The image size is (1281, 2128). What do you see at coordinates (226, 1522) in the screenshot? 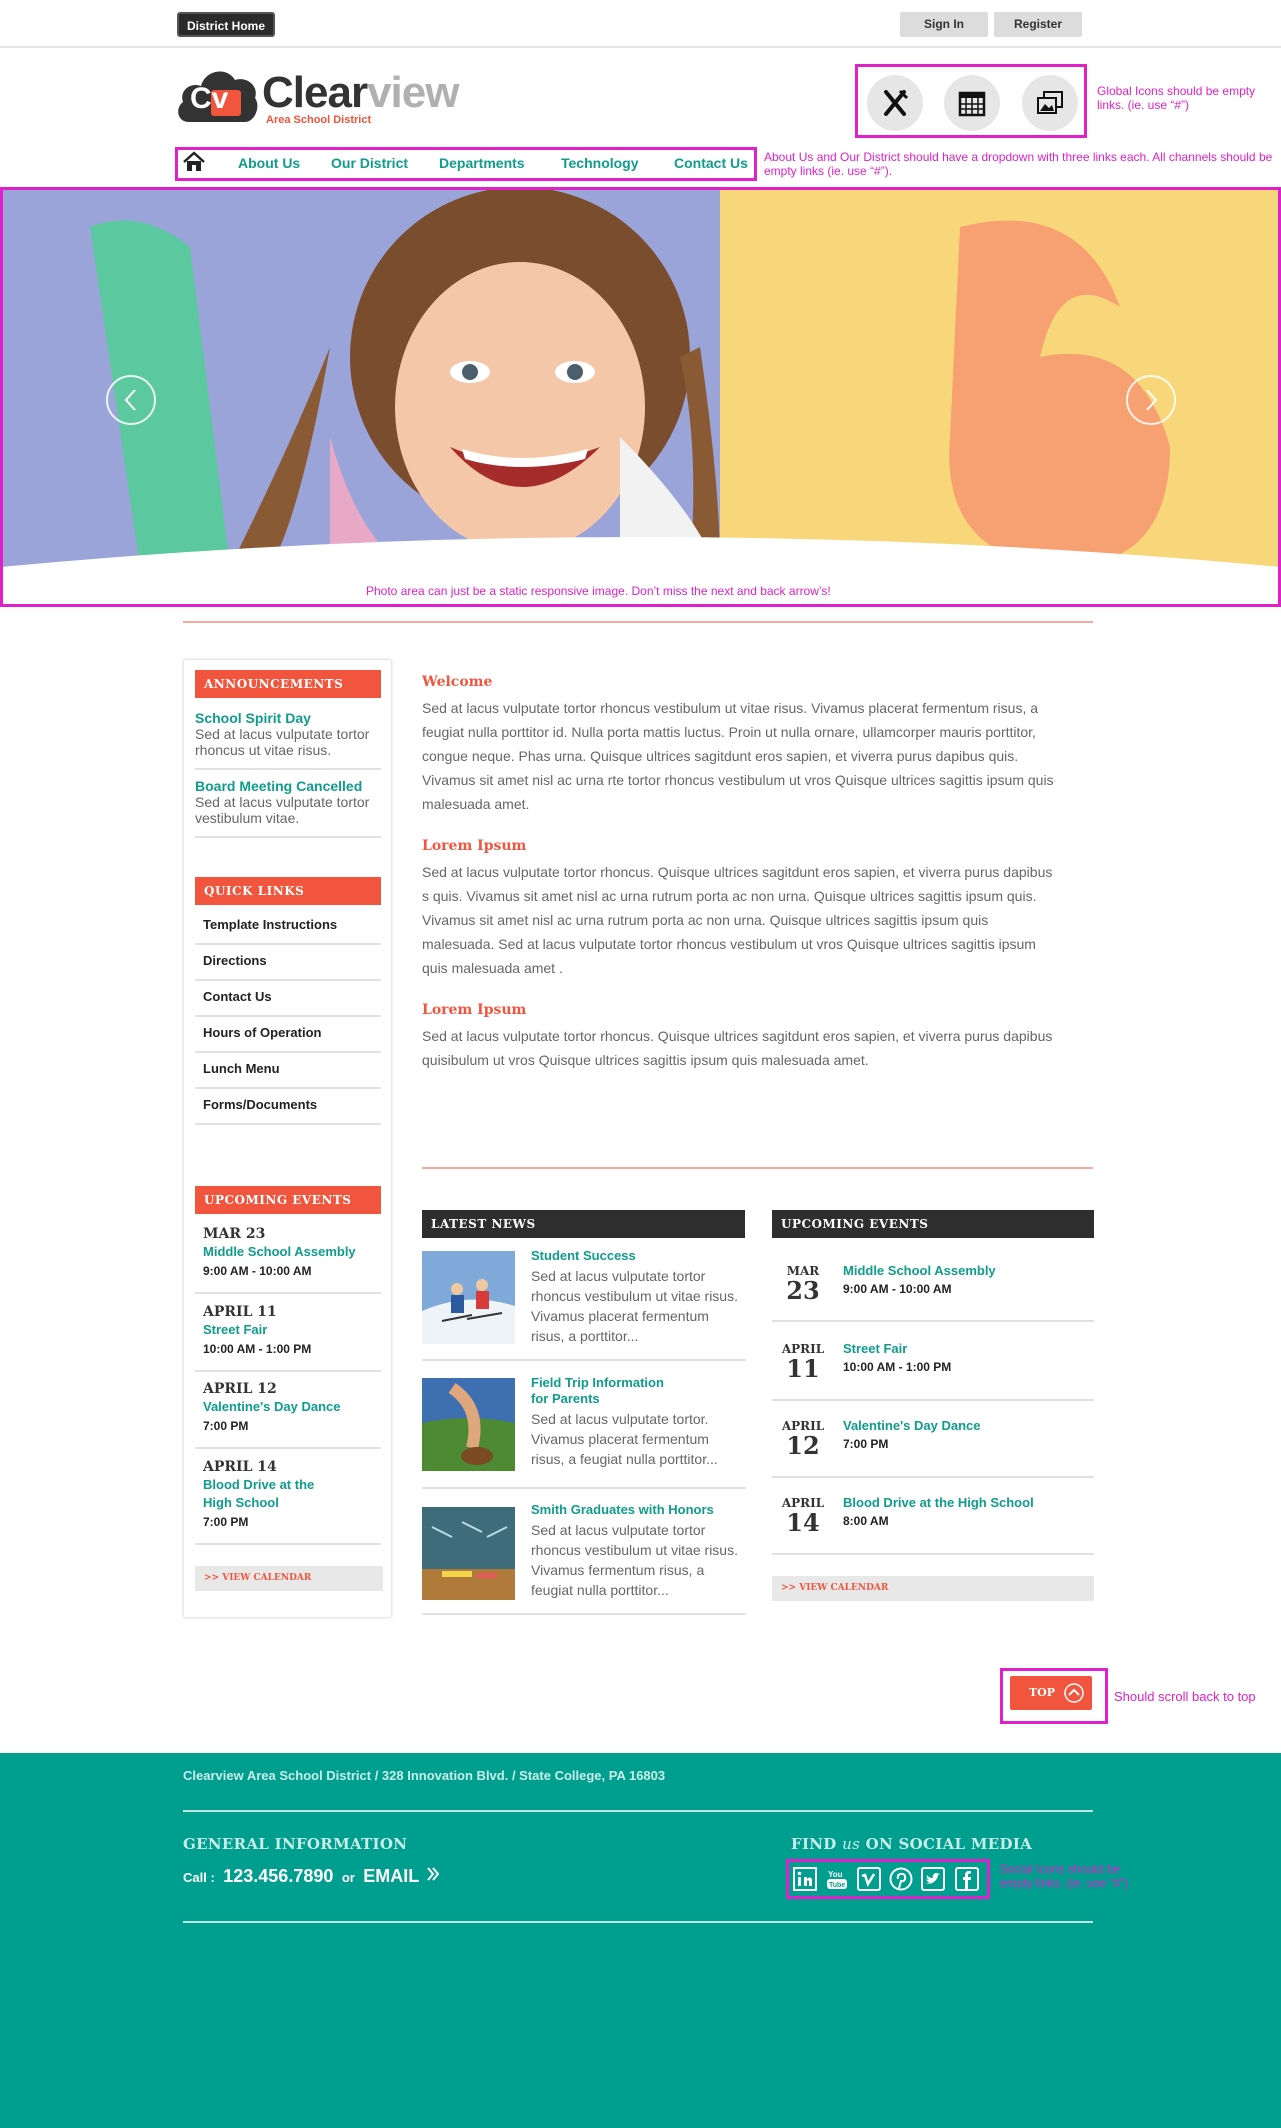
I see `event-time: 7:00 PM` at bounding box center [226, 1522].